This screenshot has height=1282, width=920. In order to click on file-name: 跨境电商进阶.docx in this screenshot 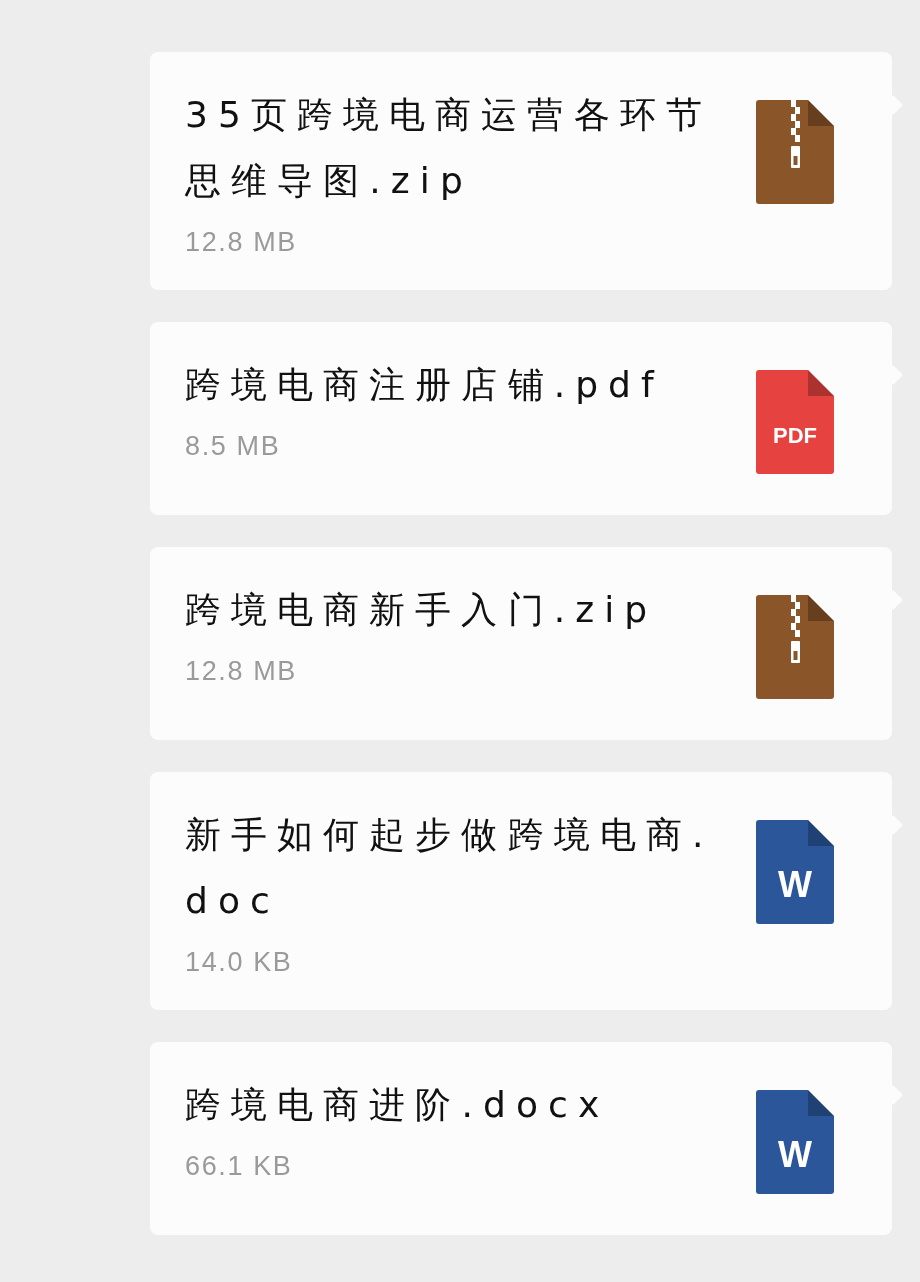, I will do `click(398, 1105)`.